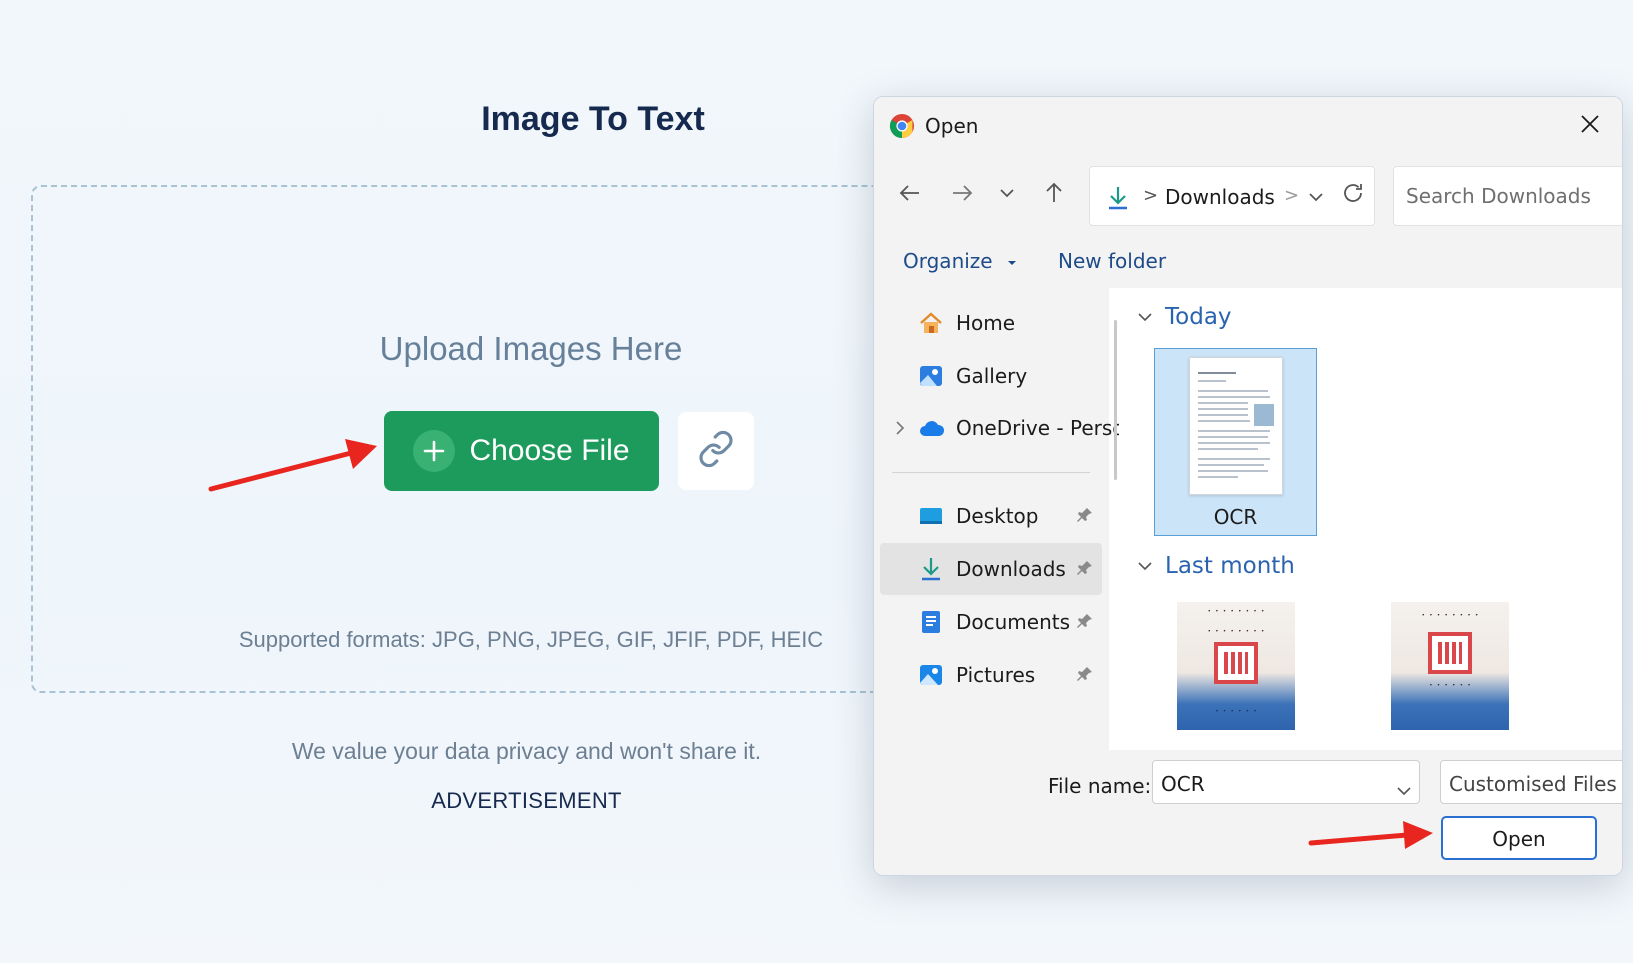 The width and height of the screenshot is (1633, 963). Describe the element at coordinates (931, 323) in the screenshot. I see `home-icon` at that location.